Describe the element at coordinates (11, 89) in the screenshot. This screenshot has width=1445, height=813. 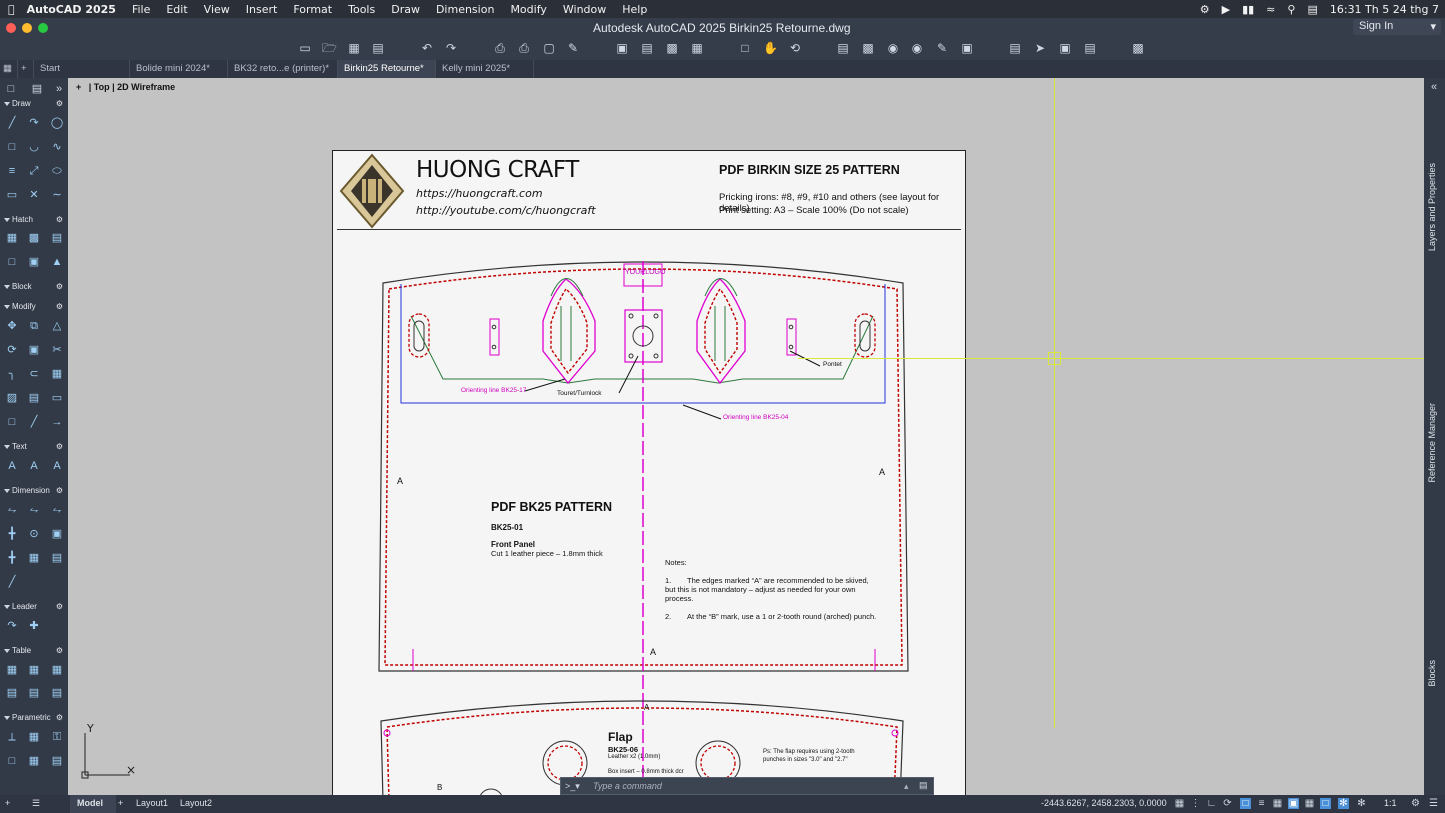
I see `palette-toggle-icon: □` at that location.